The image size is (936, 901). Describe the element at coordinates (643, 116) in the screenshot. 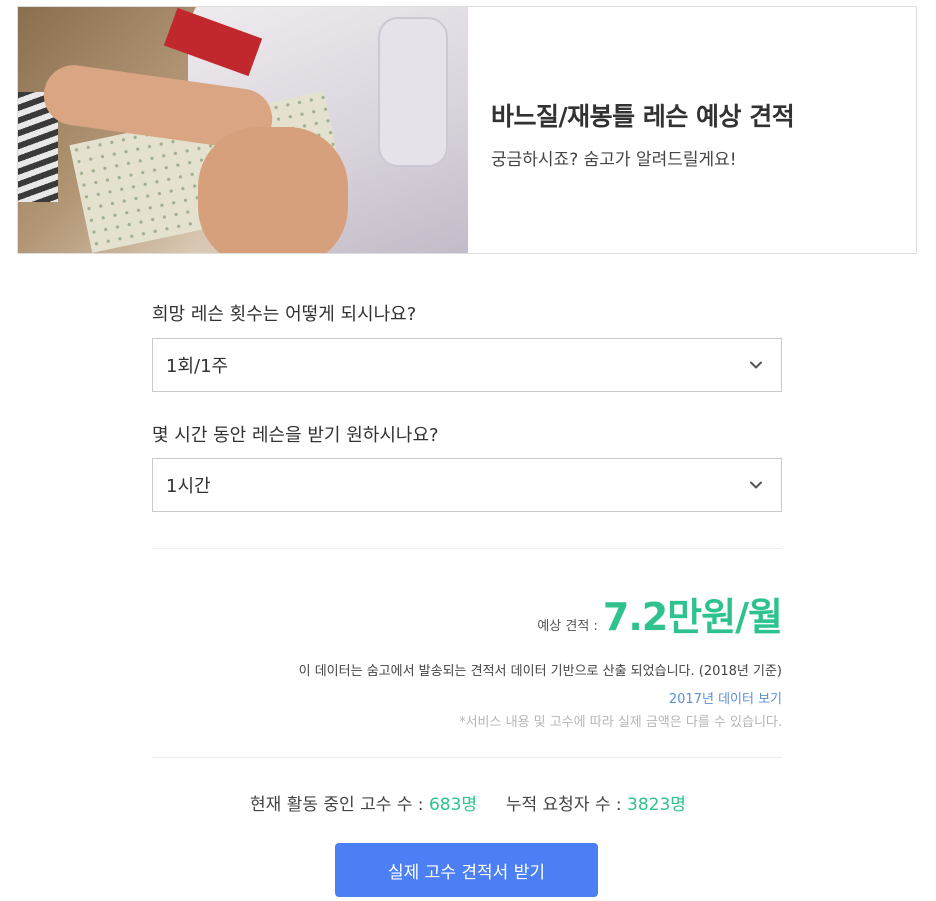

I see `banner-title: 바느질/재봉틀 레슨 예상 견적` at that location.